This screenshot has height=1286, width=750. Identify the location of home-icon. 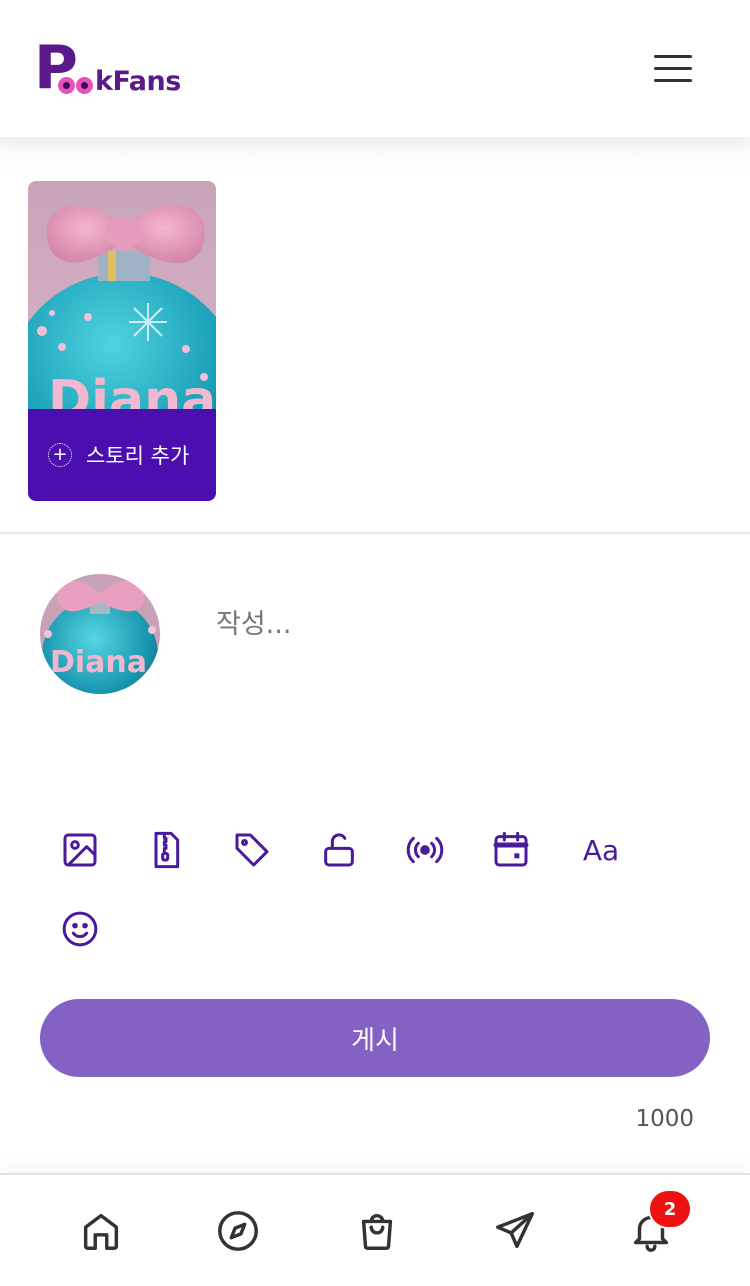
(101, 1231).